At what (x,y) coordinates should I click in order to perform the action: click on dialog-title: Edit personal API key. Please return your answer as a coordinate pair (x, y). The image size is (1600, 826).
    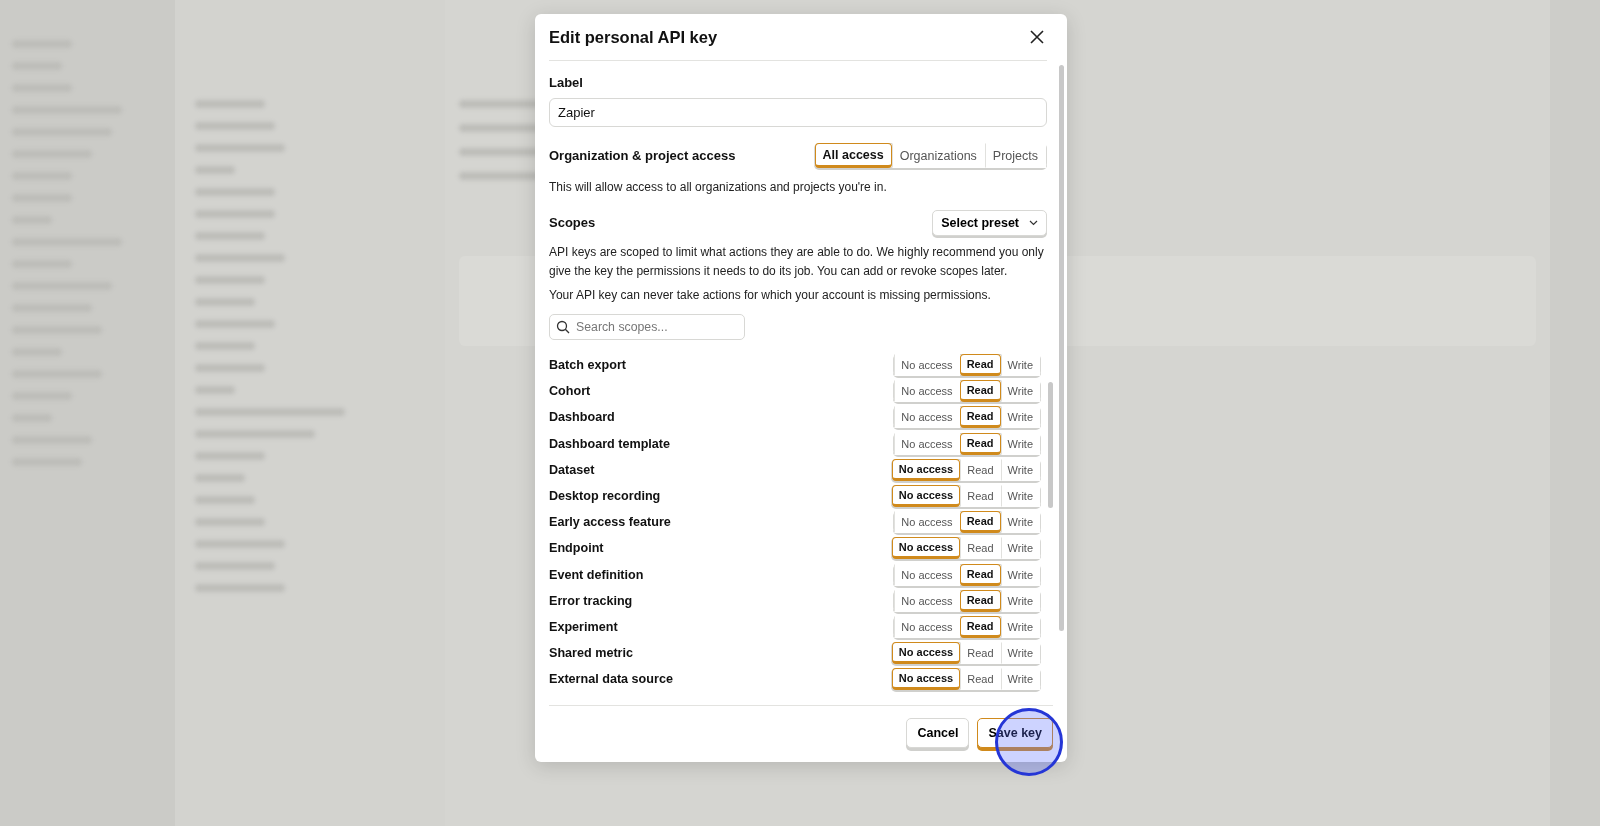
    Looking at the image, I should click on (633, 37).